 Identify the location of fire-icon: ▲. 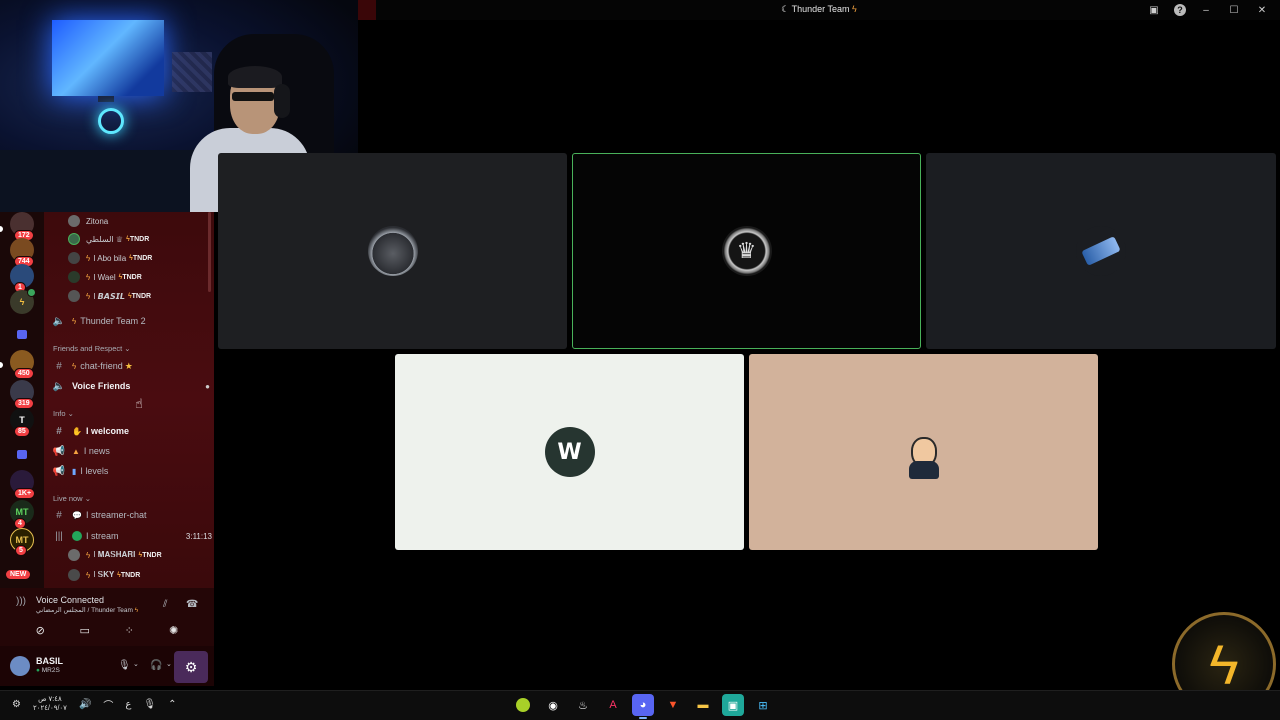
(76, 451).